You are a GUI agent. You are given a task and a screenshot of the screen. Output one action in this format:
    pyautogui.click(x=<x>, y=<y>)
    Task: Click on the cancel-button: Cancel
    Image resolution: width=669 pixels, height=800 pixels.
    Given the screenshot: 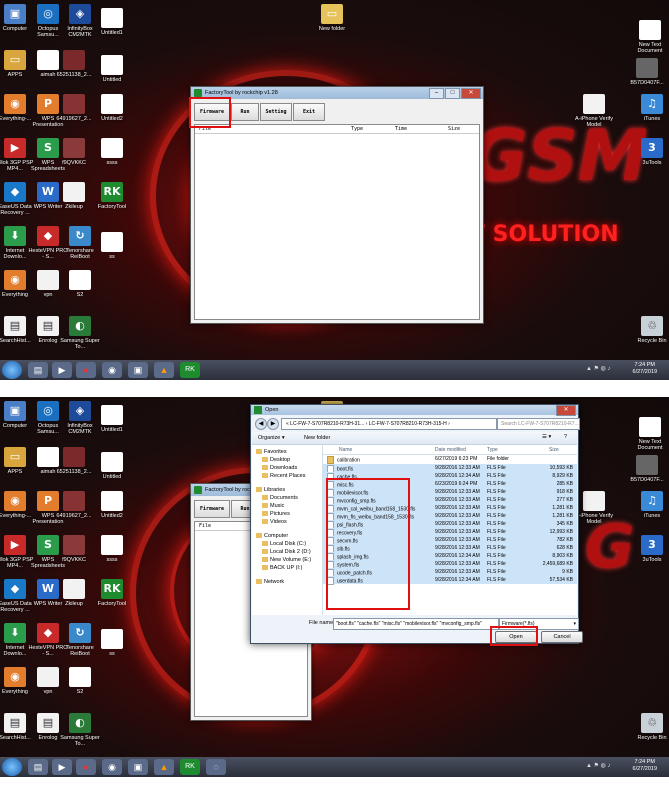 What is the action you would take?
    pyautogui.click(x=562, y=637)
    